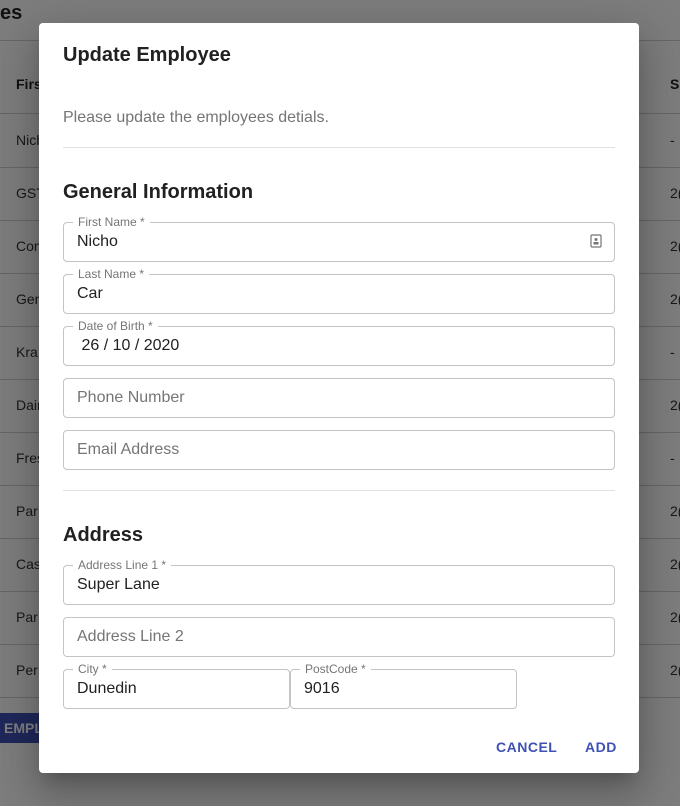  Describe the element at coordinates (115, 326) in the screenshot. I see `date-of-birth-label: Date of Birth *` at that location.